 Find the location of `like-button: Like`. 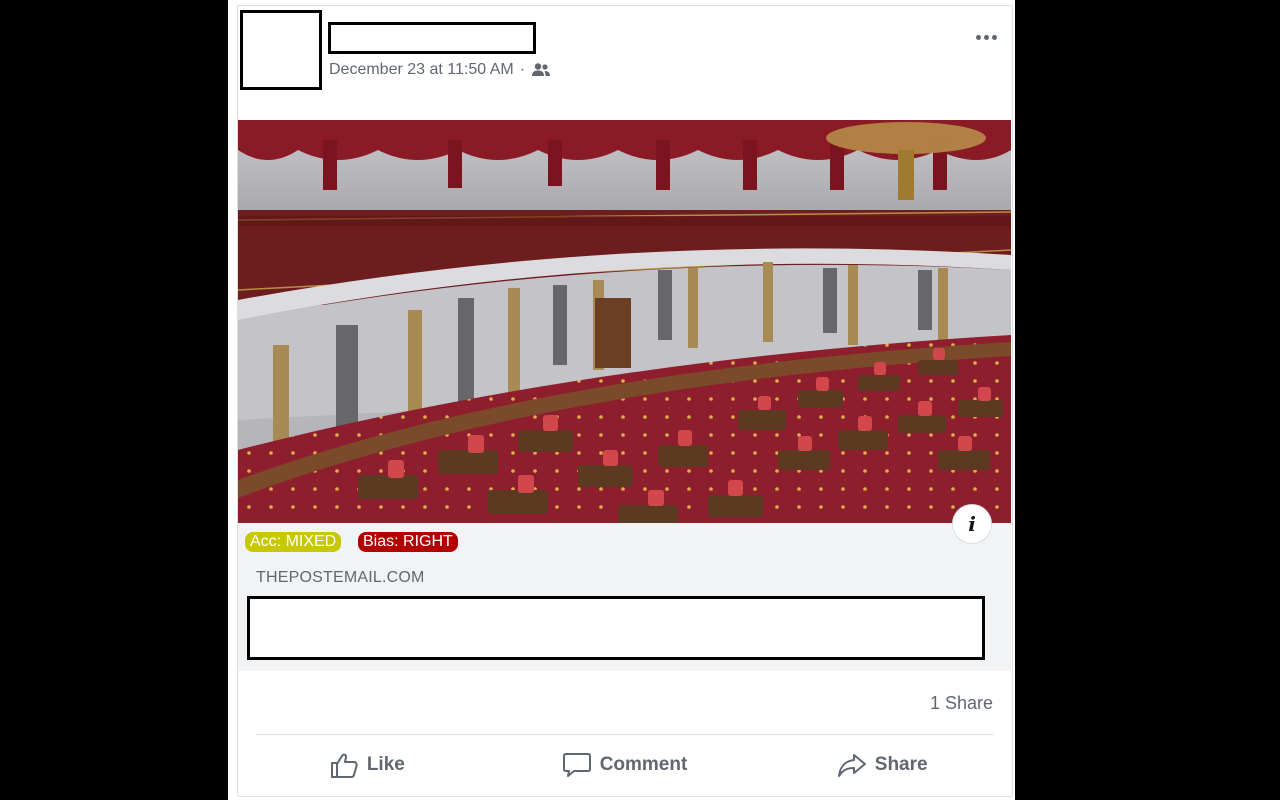

like-button: Like is located at coordinates (367, 765).